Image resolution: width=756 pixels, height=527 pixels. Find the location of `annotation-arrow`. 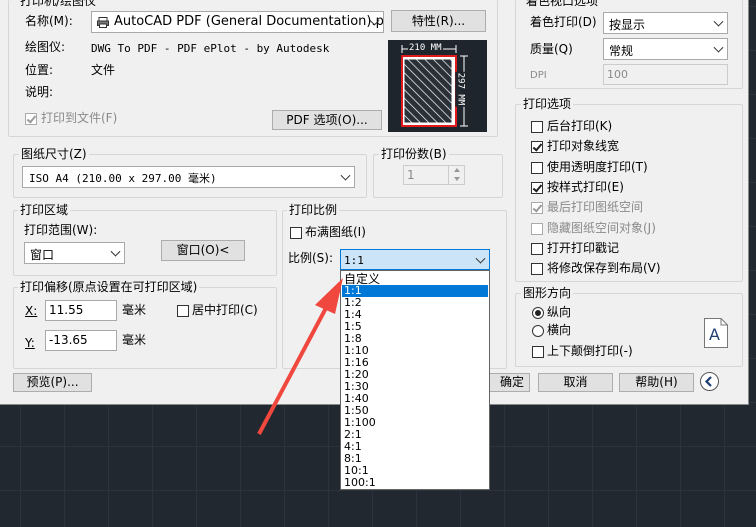

annotation-arrow is located at coordinates (300, 356).